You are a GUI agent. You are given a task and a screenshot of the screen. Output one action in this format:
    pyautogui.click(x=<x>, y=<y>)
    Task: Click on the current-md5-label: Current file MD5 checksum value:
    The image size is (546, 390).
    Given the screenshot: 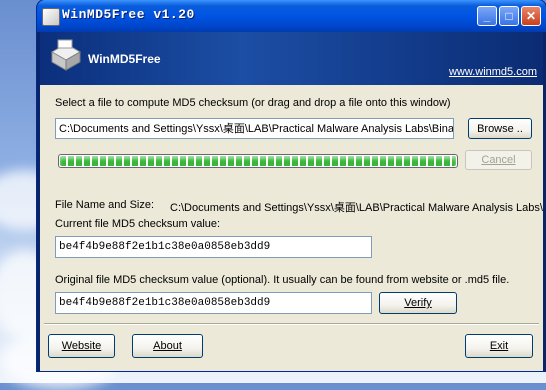 What is the action you would take?
    pyautogui.click(x=138, y=224)
    